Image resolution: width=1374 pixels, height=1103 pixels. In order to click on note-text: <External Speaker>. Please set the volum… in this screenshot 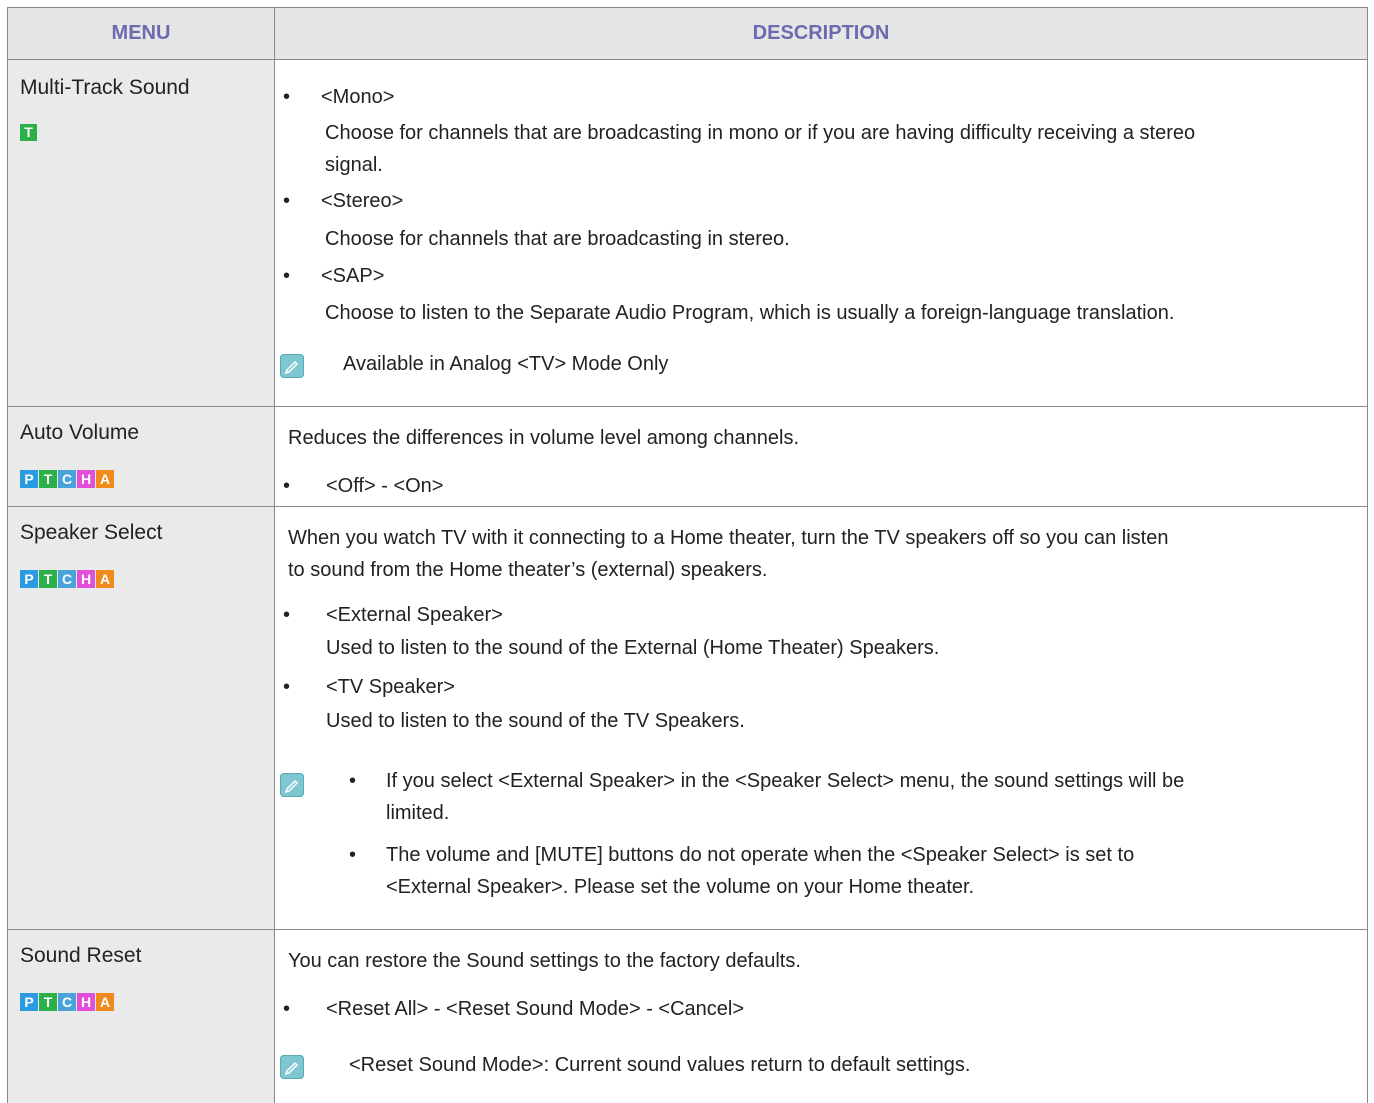, I will do `click(680, 887)`.